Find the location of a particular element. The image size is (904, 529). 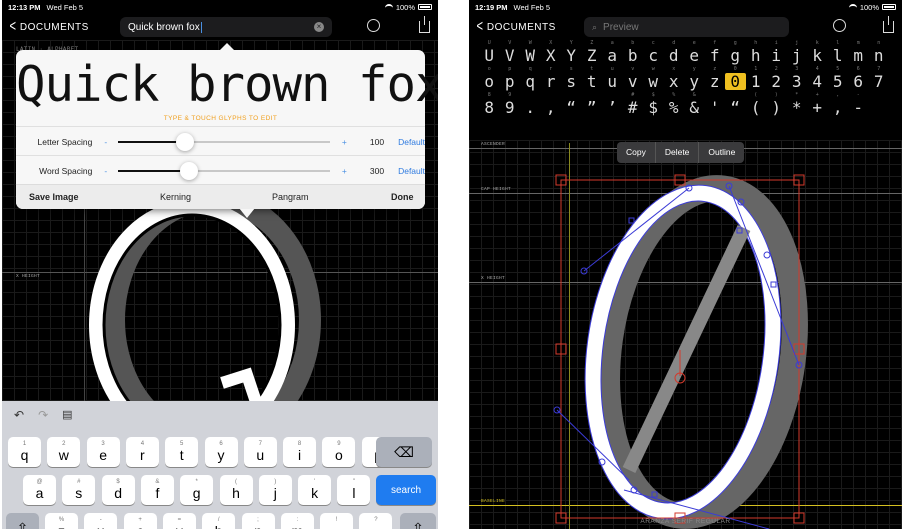

glyph-cell: 99 is located at coordinates (510, 104).